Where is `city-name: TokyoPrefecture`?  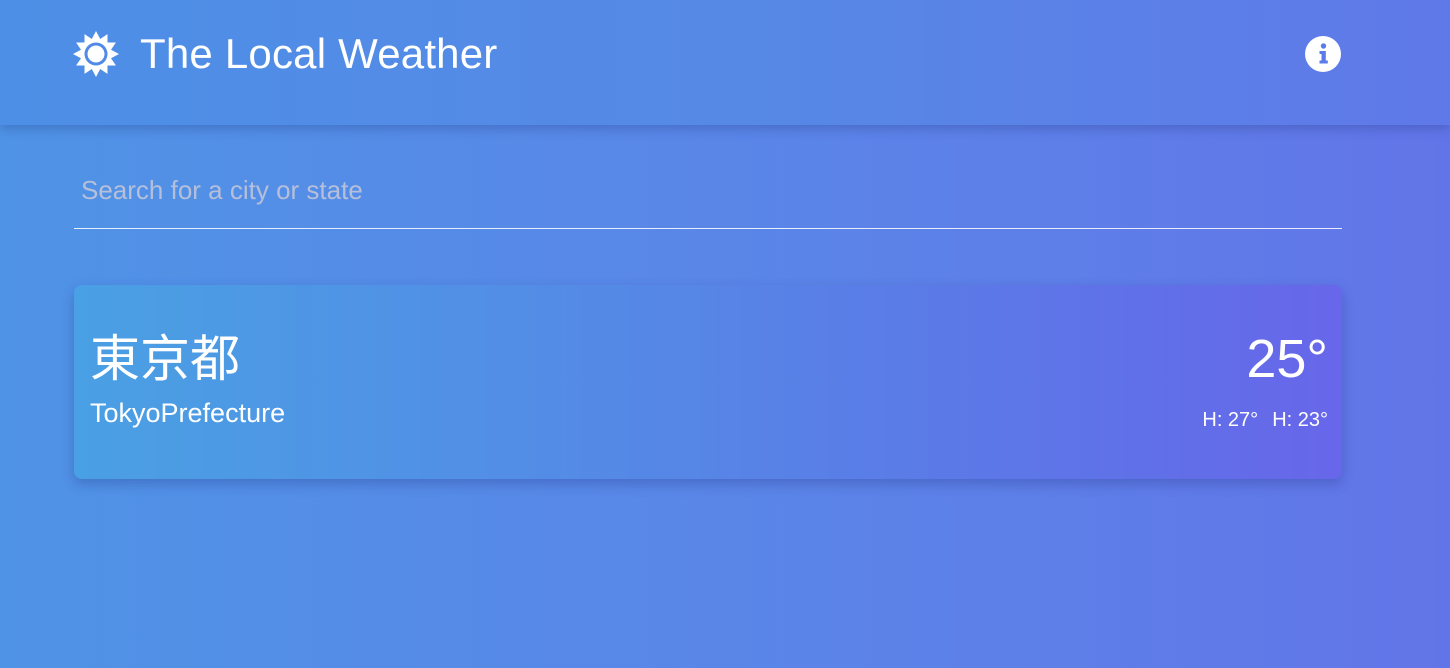 city-name: TokyoPrefecture is located at coordinates (188, 413).